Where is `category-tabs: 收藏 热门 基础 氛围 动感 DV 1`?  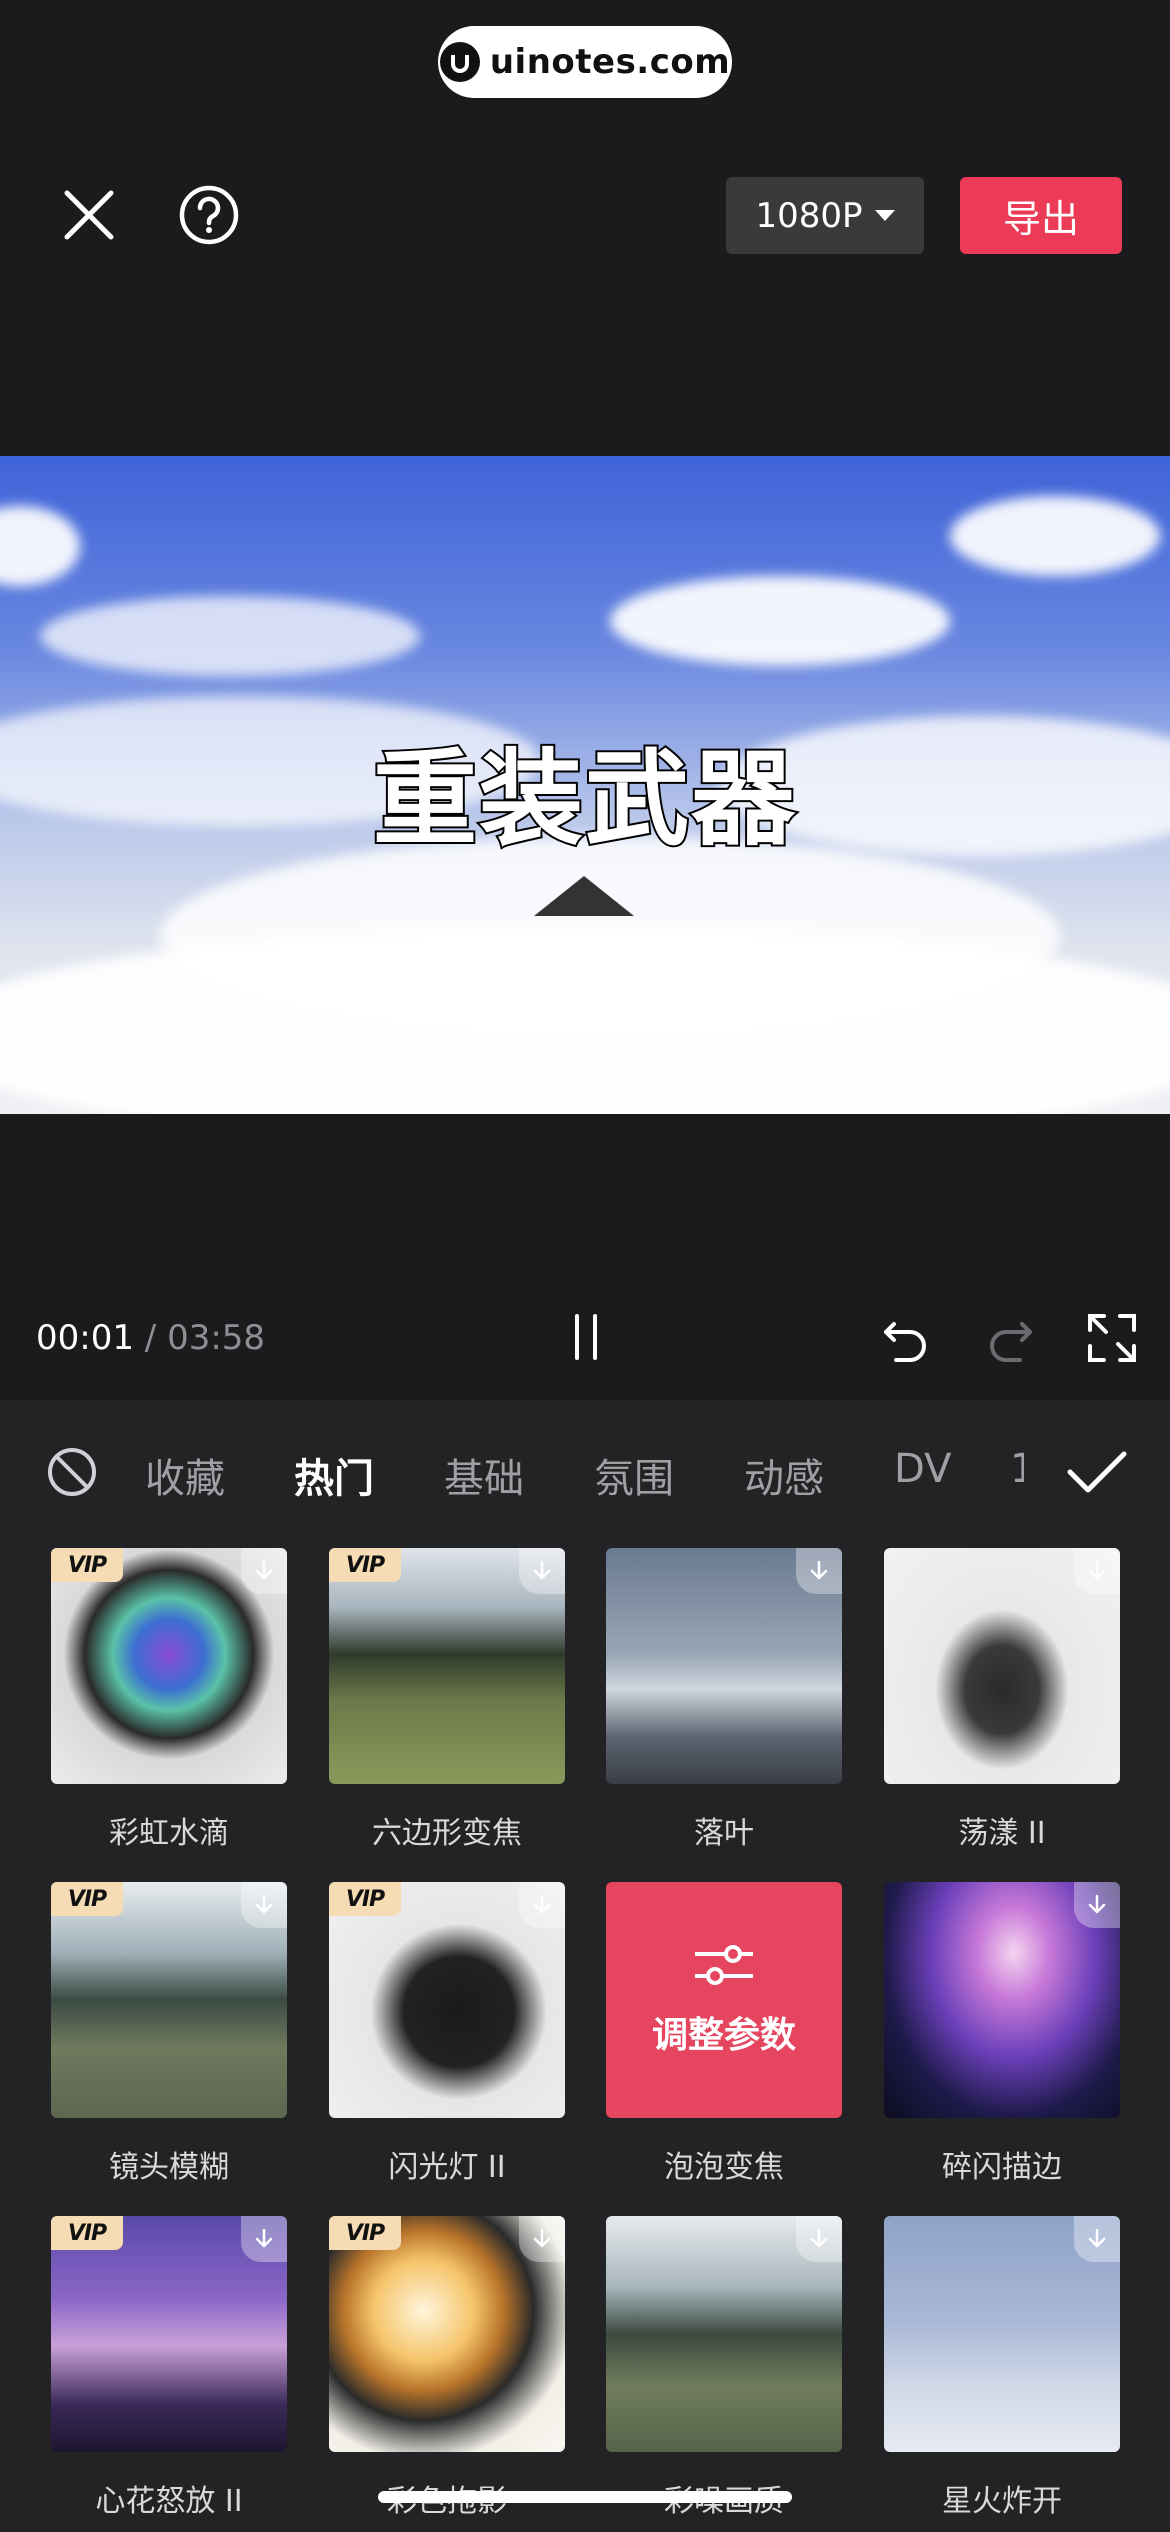
category-tabs: 收藏 热门 基础 氛围 动感 DV 1 is located at coordinates (585, 1470).